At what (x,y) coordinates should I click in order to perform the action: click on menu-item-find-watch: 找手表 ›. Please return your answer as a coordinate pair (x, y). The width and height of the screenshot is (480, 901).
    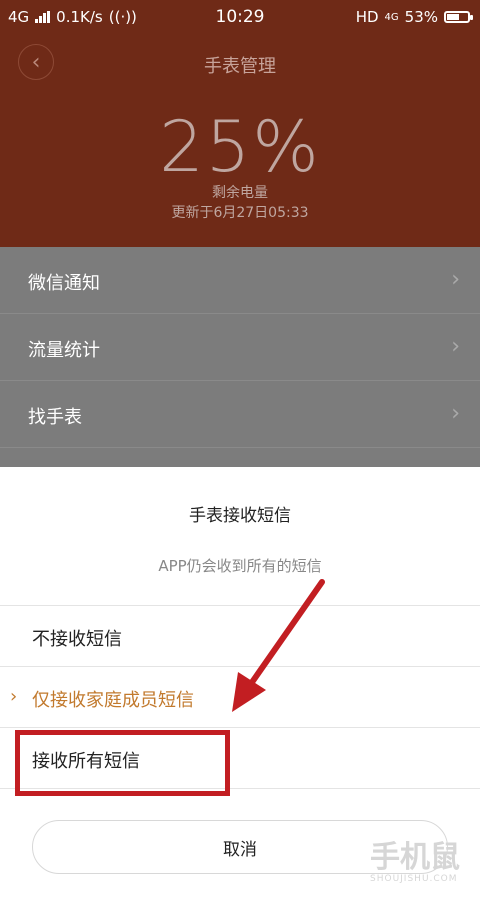
    Looking at the image, I should click on (240, 414).